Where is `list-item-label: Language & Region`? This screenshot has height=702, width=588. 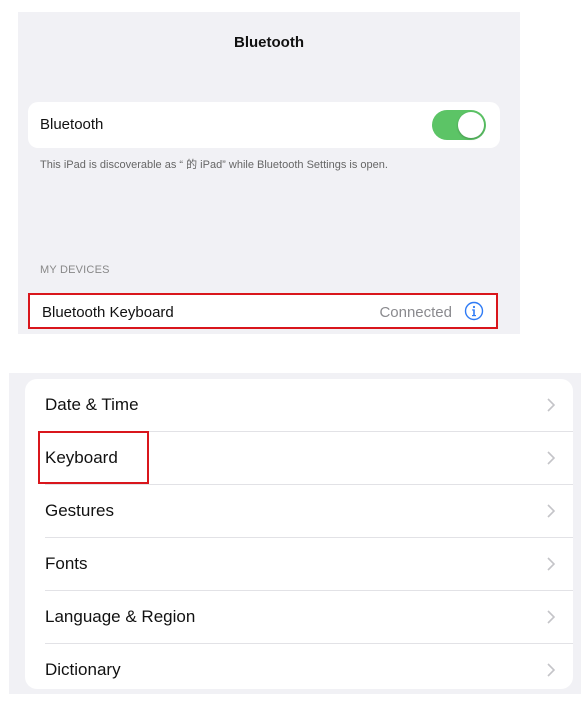 list-item-label: Language & Region is located at coordinates (120, 616).